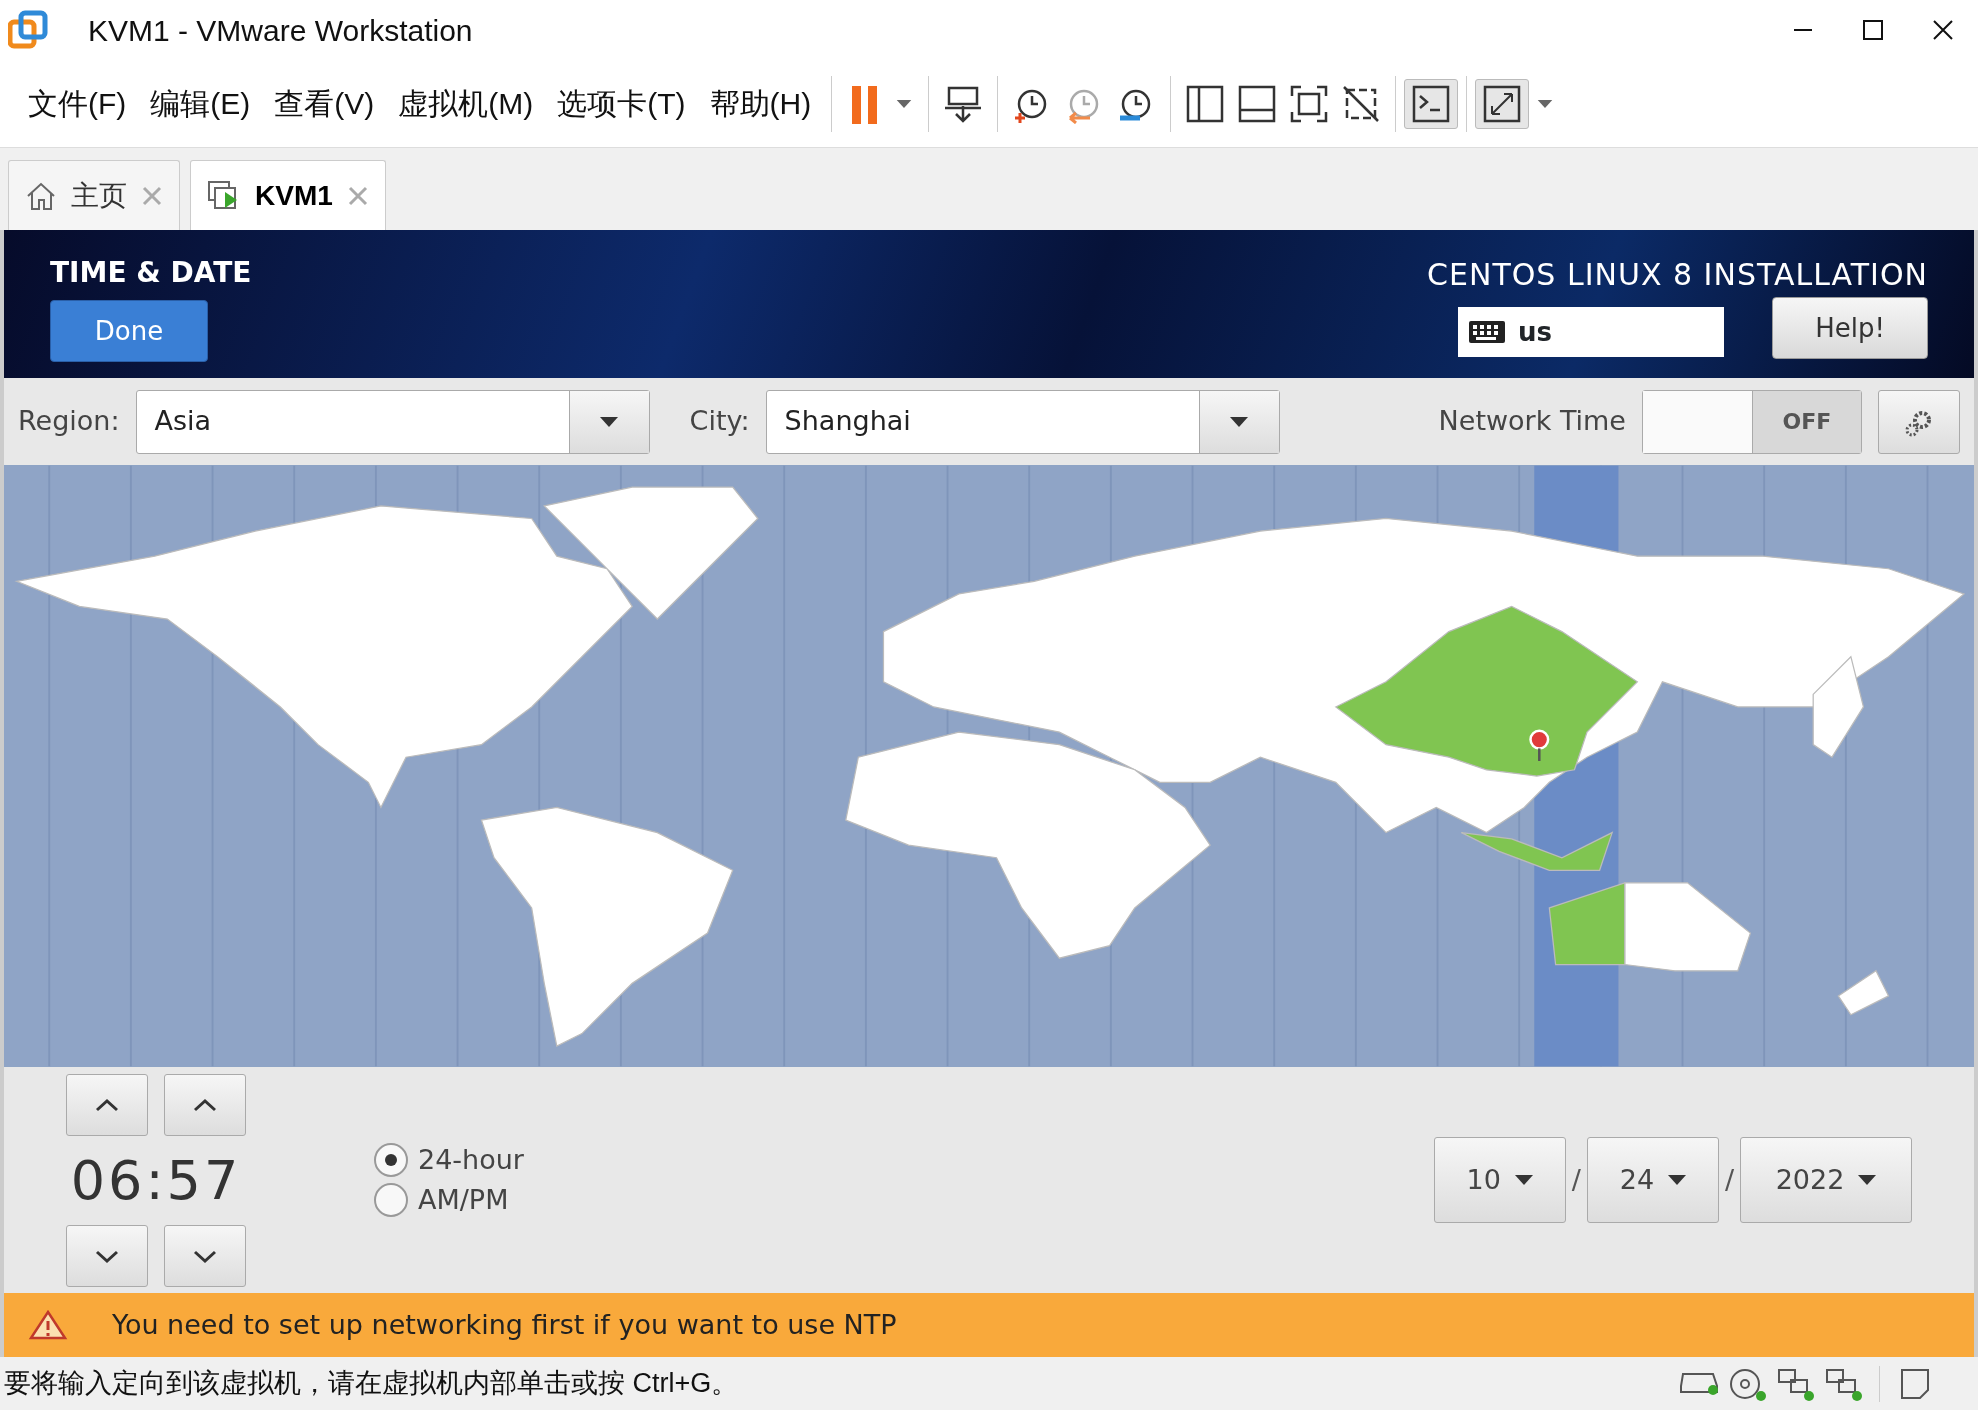 Image resolution: width=1978 pixels, height=1410 pixels. I want to click on city-dropdown: Shanghai, so click(1022, 421).